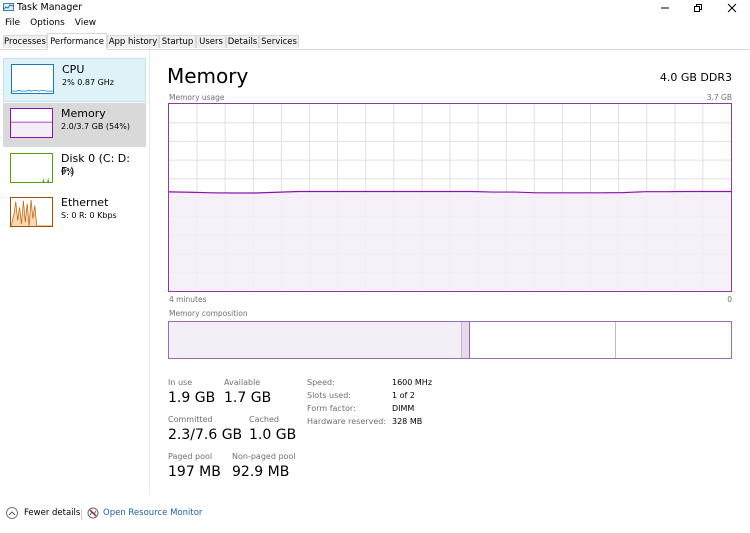  I want to click on footer-divider, so click(81, 514).